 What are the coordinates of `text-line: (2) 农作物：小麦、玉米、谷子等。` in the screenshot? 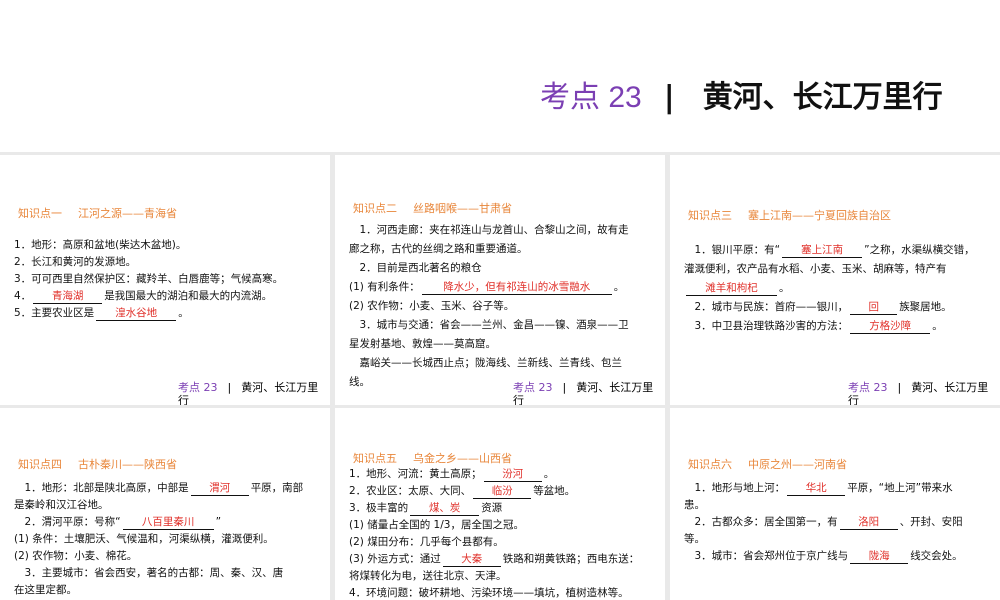 It's located at (502, 306).